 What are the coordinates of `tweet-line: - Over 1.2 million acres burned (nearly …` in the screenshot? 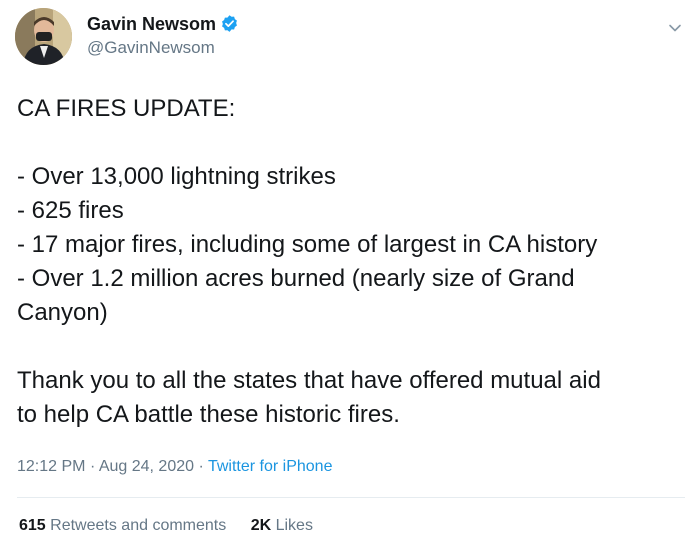 It's located at (296, 278).